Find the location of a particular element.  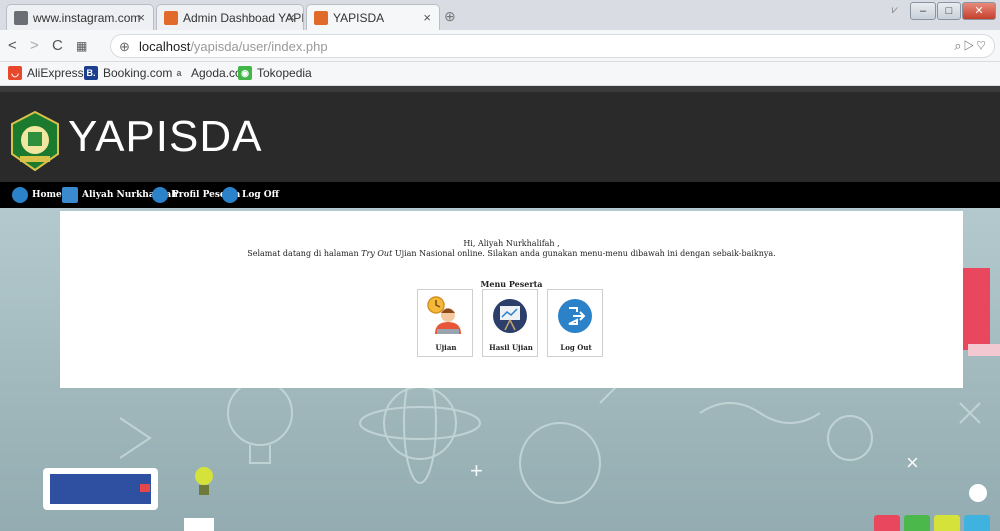

globe-icon: ⊕ is located at coordinates (124, 46).